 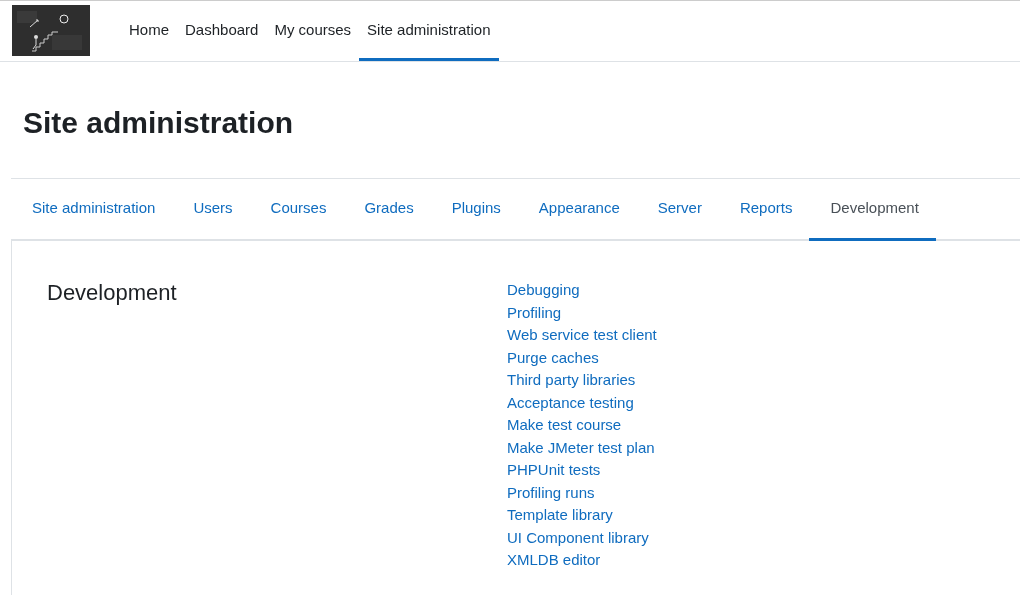 What do you see at coordinates (222, 31) in the screenshot?
I see `nav-link: Dashboard` at bounding box center [222, 31].